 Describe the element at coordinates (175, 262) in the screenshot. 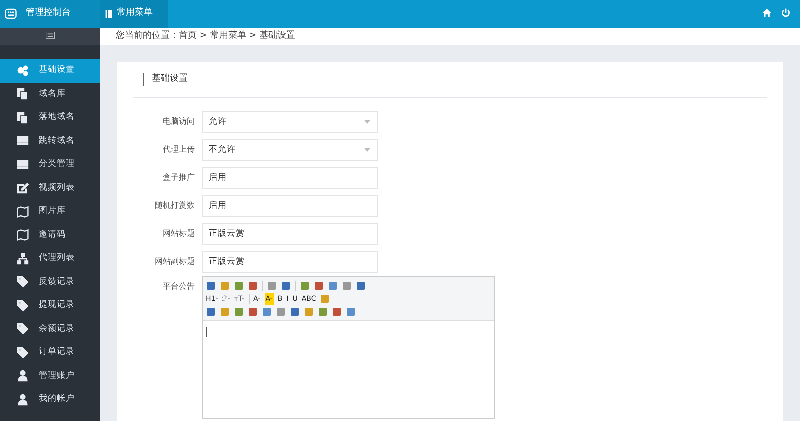

I see `field-label: 网站副标题` at that location.